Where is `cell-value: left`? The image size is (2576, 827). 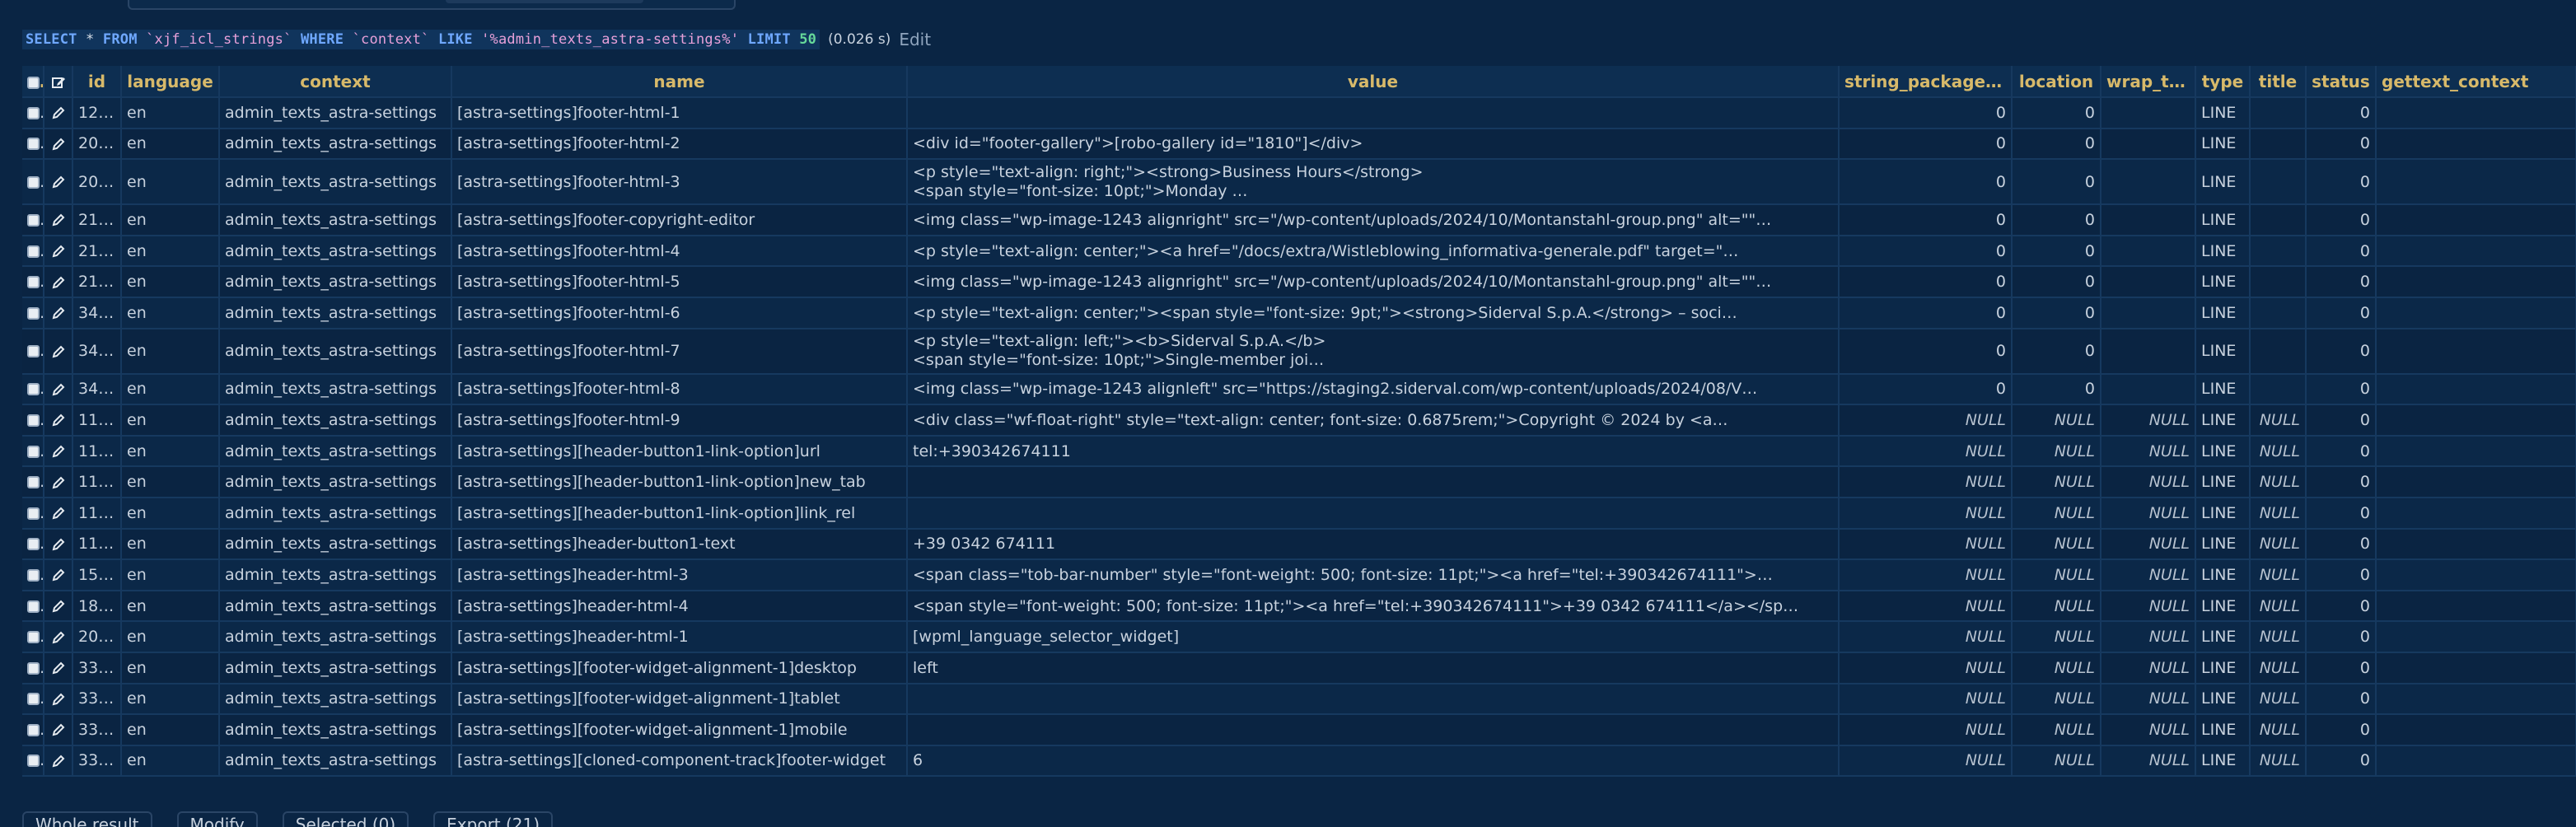 cell-value: left is located at coordinates (1373, 668).